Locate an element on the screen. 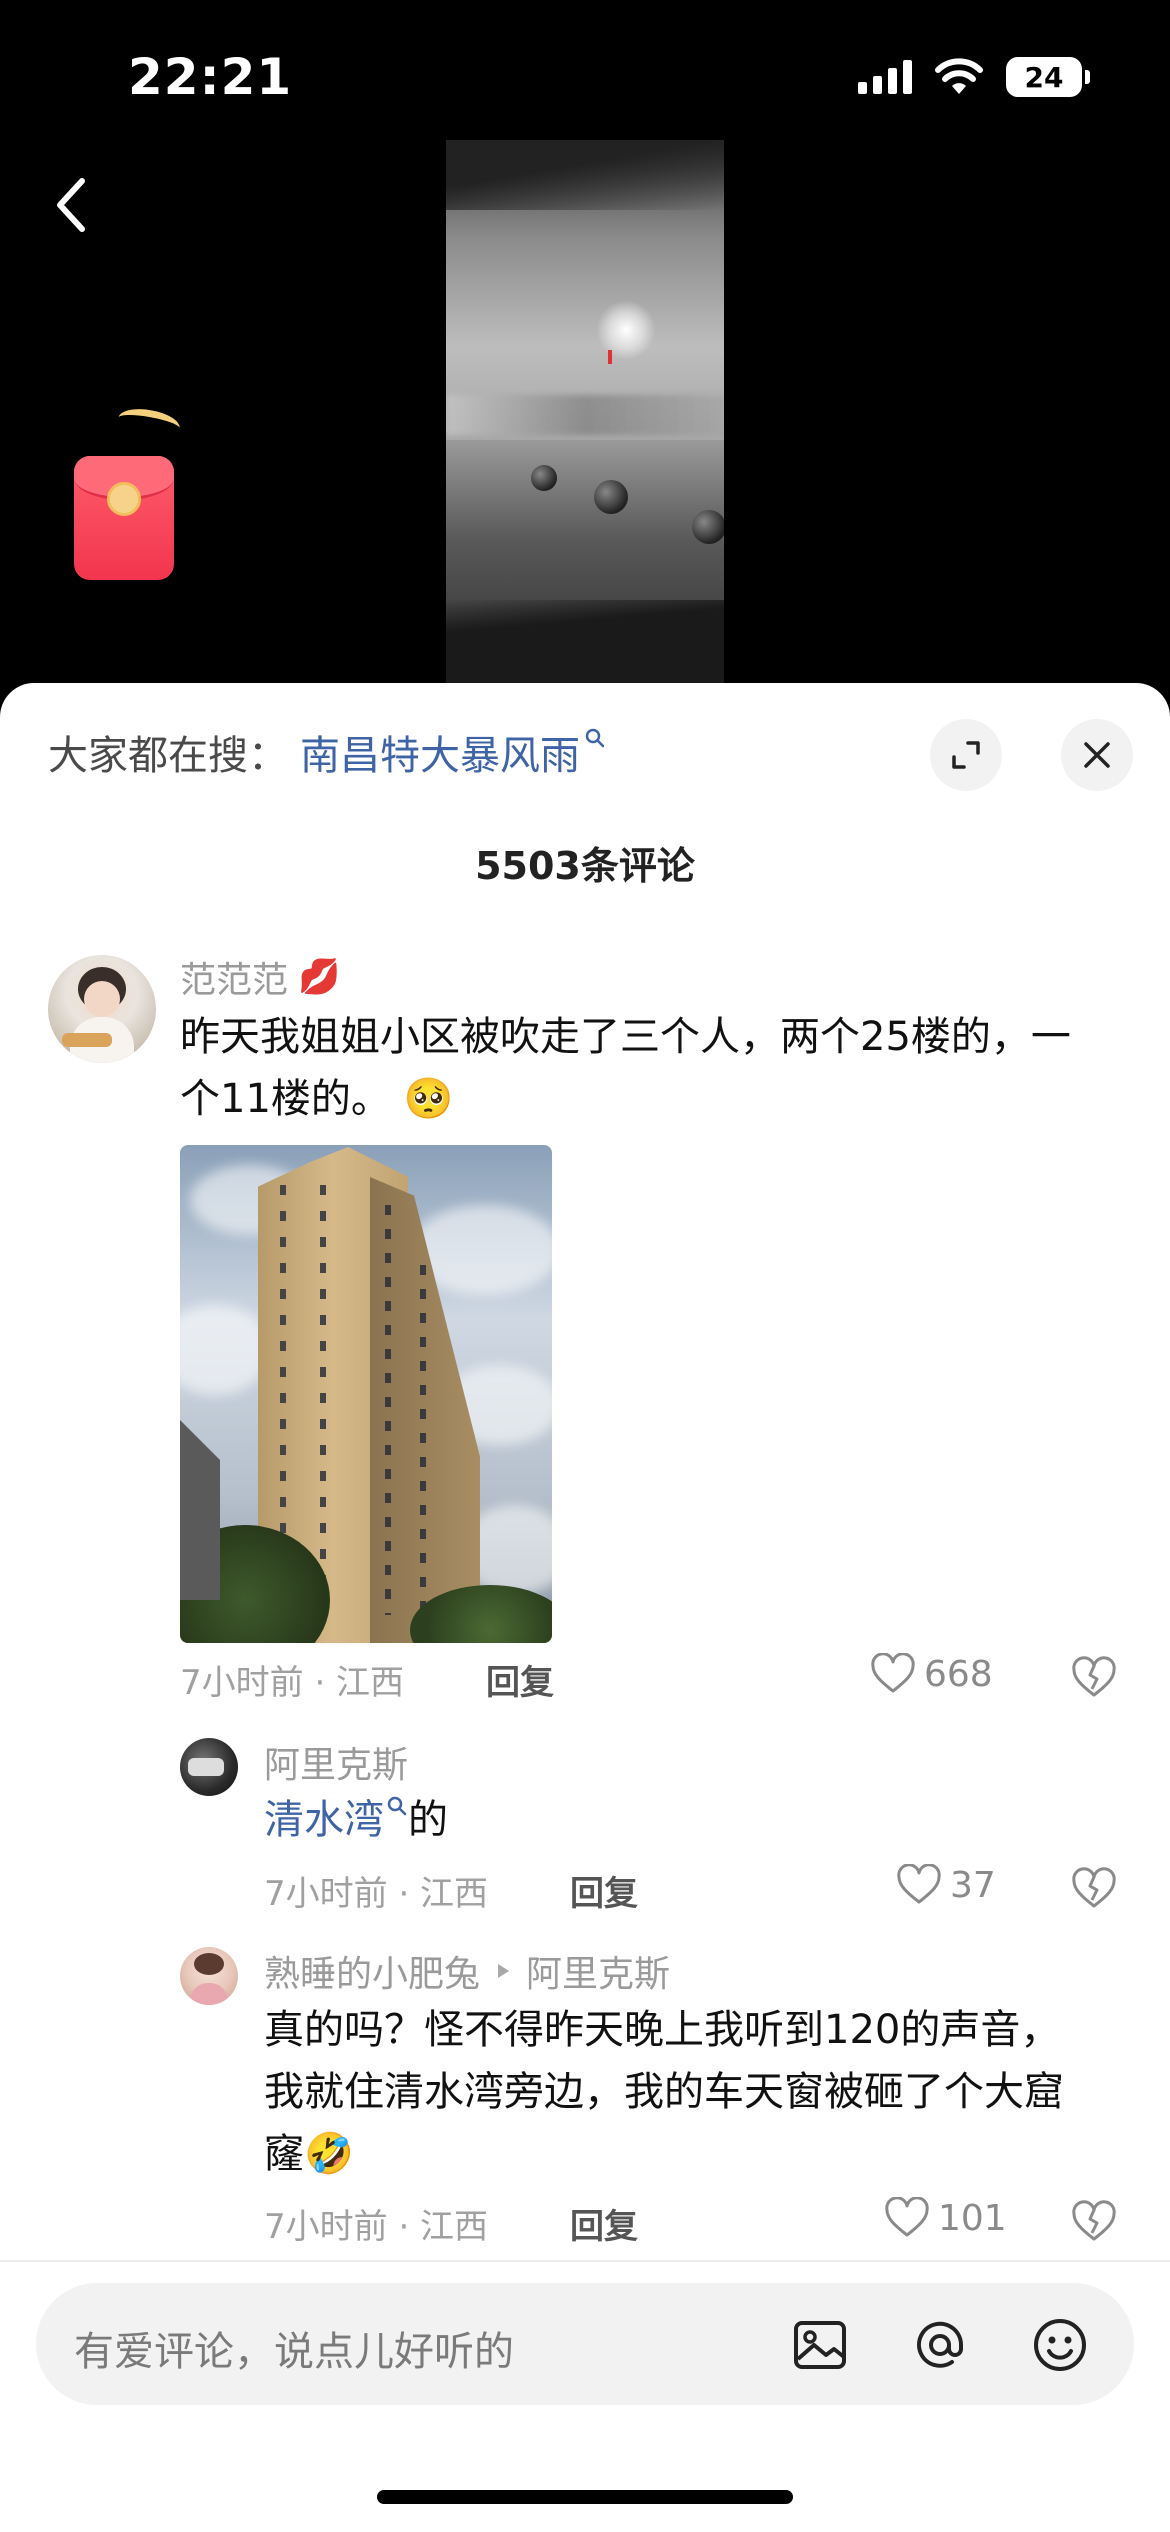  like-button: 37 is located at coordinates (946, 1885).